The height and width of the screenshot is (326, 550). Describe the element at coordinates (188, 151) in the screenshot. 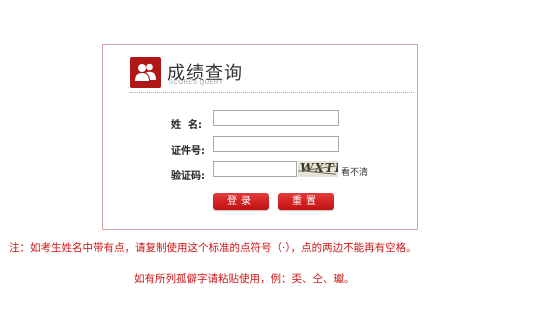

I see `id-number-label: 证件号:` at that location.